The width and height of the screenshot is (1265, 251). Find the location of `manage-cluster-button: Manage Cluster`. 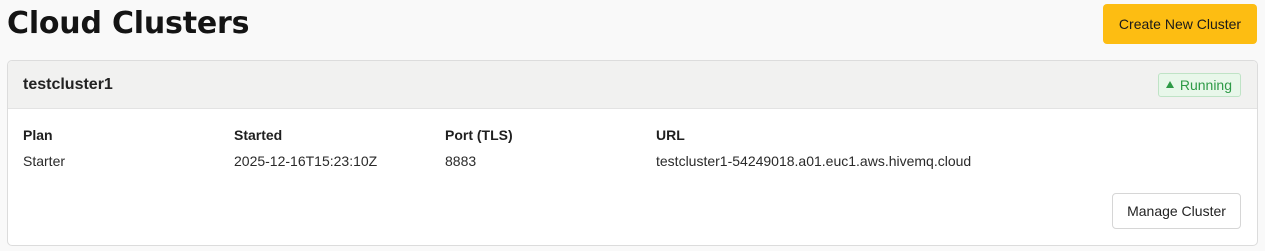

manage-cluster-button: Manage Cluster is located at coordinates (1176, 211).